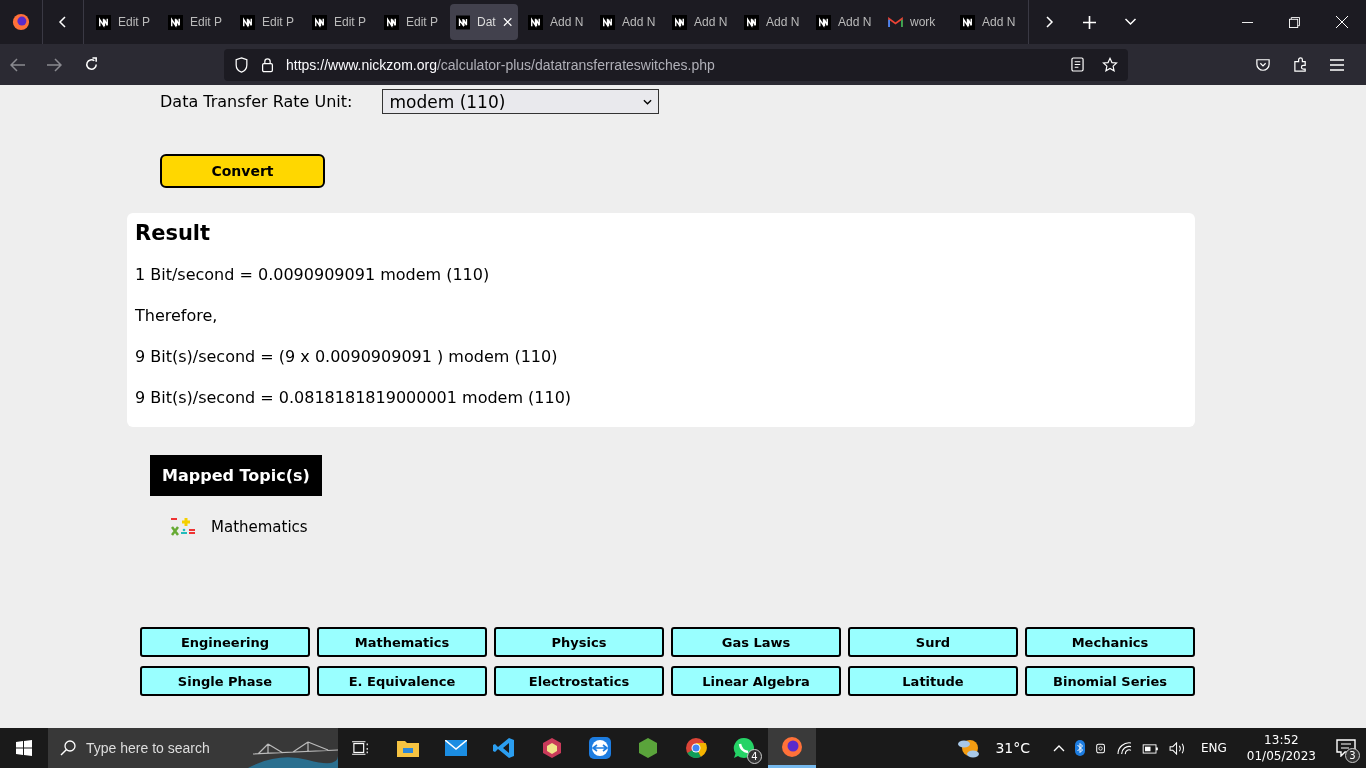 The height and width of the screenshot is (768, 1366). What do you see at coordinates (1130, 22) in the screenshot?
I see `chevron-down-icon` at bounding box center [1130, 22].